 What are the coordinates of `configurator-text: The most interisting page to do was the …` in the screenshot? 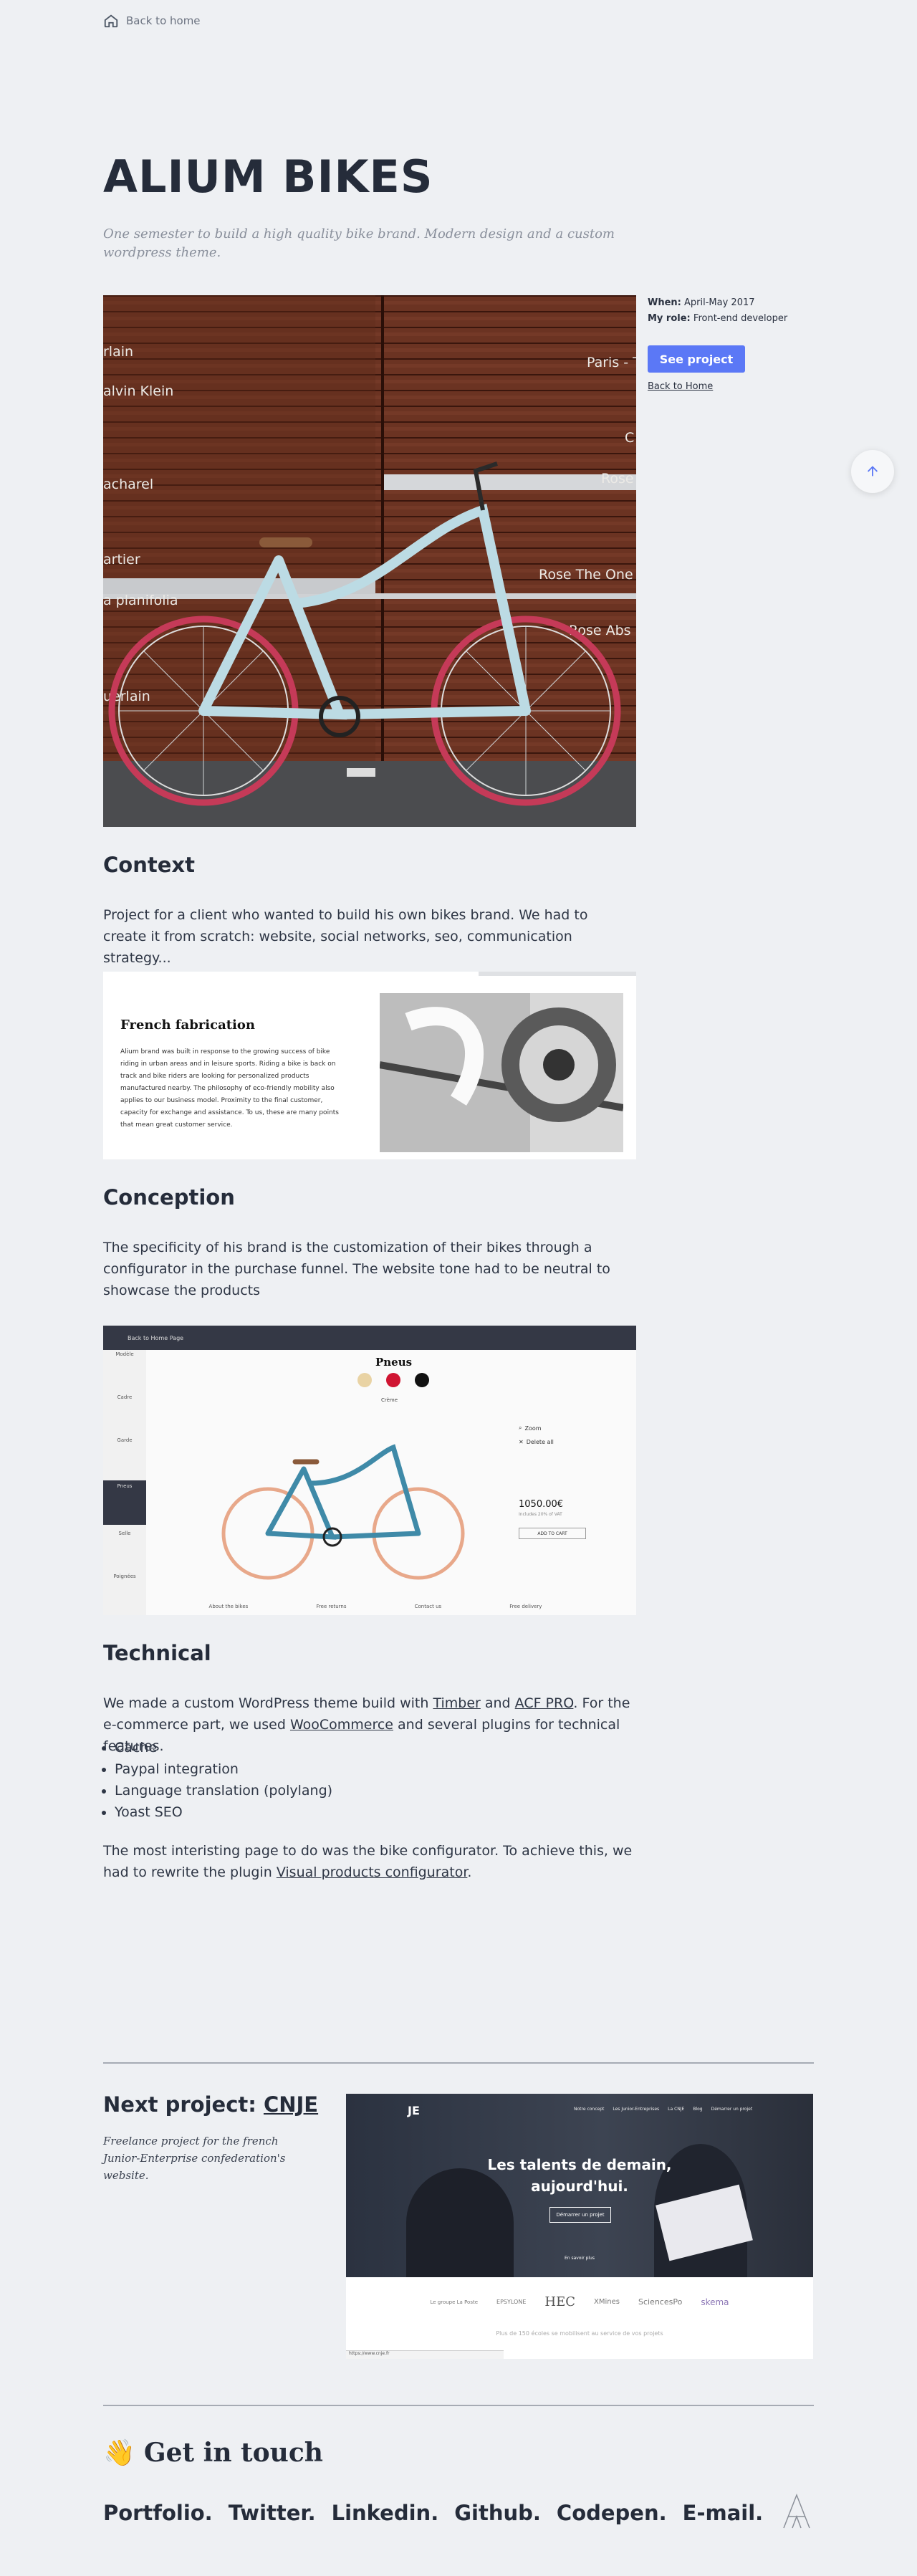 It's located at (368, 1862).